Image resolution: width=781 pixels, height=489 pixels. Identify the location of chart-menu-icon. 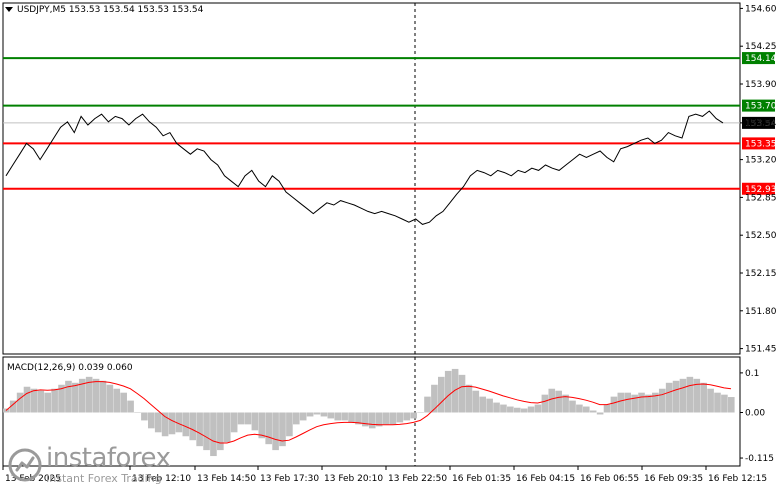
(9, 9).